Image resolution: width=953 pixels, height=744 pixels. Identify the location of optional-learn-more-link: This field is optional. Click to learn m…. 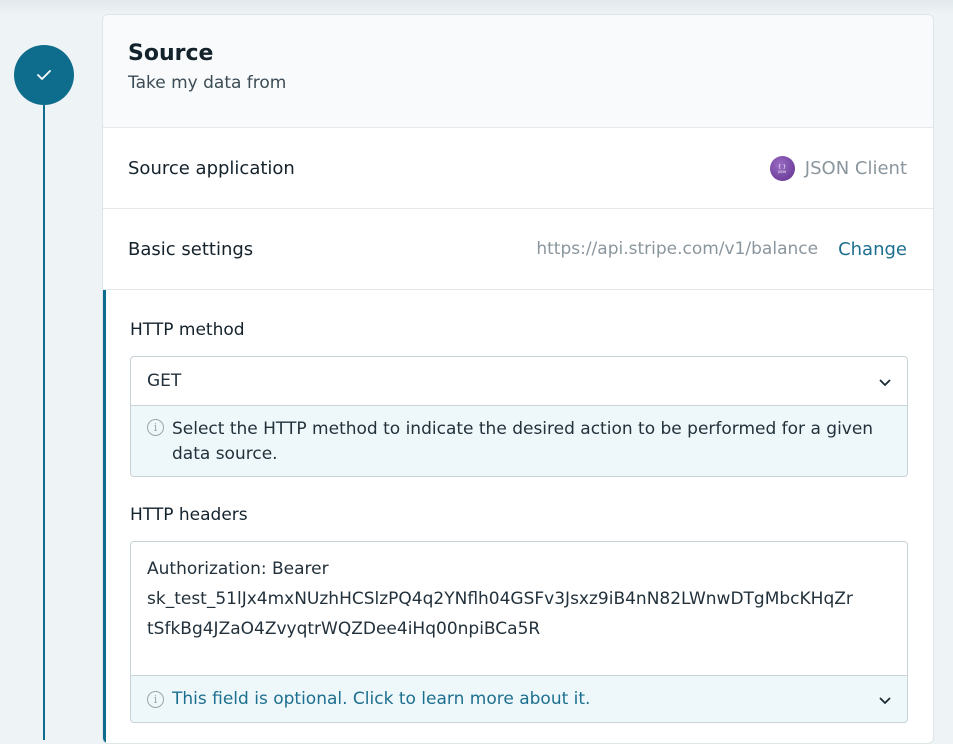
(381, 699).